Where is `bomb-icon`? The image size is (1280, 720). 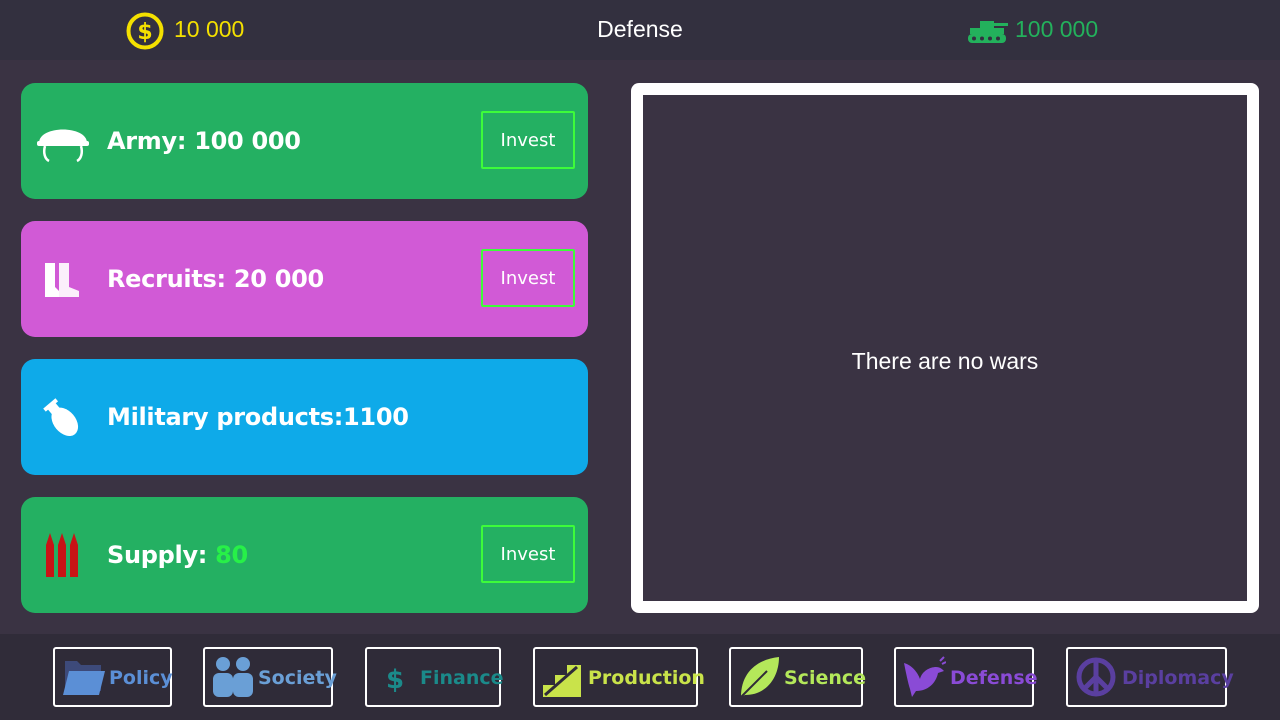
bomb-icon is located at coordinates (61, 417).